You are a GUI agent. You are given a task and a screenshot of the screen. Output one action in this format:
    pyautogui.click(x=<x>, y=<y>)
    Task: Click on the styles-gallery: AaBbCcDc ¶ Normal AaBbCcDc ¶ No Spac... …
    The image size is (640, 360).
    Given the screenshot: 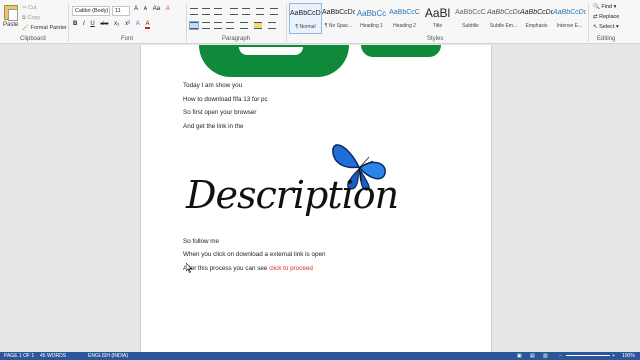 What is the action you would take?
    pyautogui.click(x=437, y=18)
    